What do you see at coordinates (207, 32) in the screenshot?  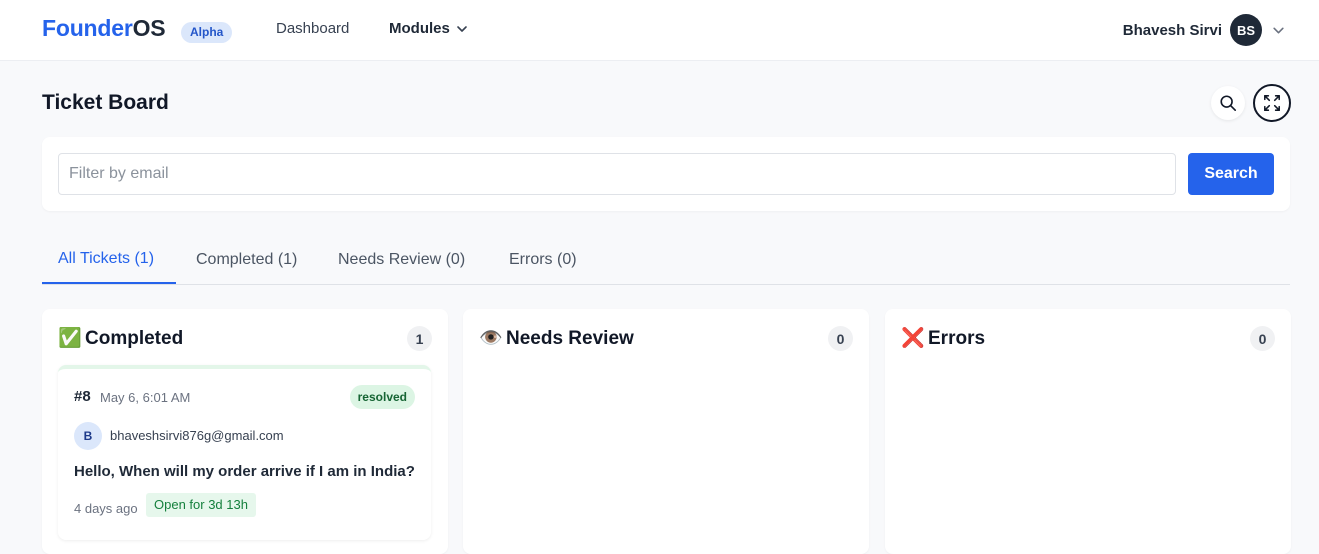 I see `alpha-badge: Alpha` at bounding box center [207, 32].